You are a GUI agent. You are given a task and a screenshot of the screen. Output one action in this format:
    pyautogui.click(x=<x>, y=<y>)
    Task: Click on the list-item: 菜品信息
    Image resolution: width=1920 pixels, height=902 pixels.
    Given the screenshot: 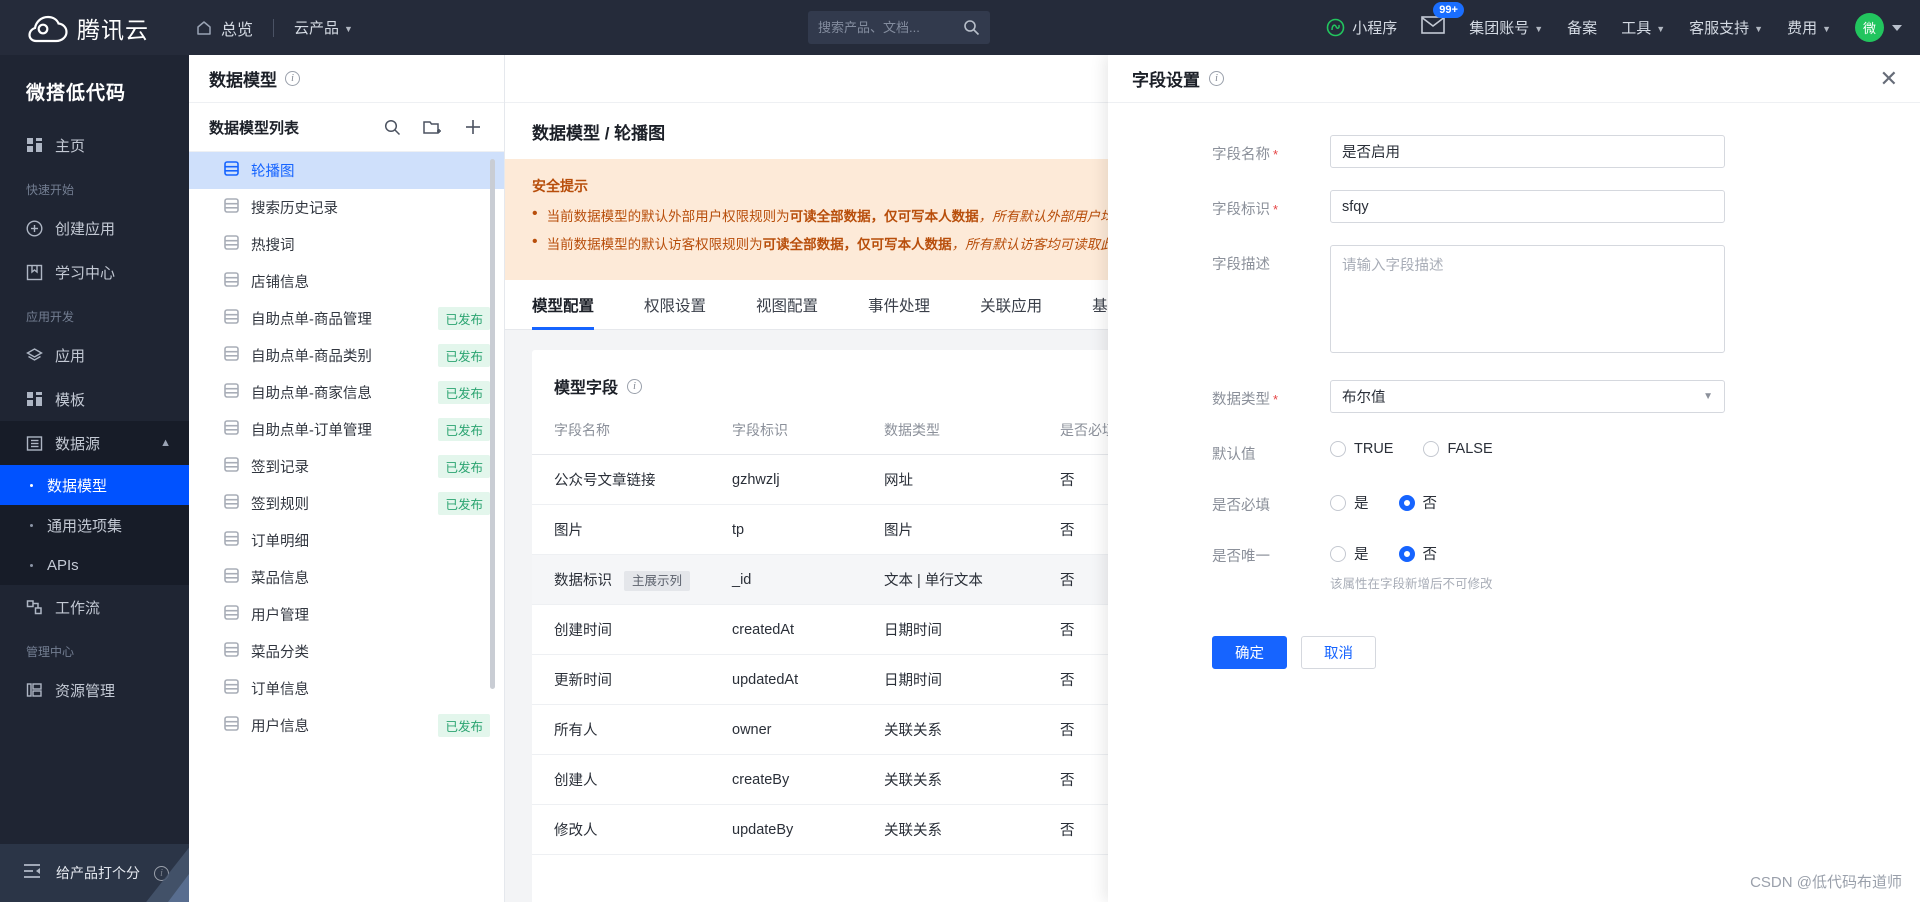 What is the action you would take?
    pyautogui.click(x=346, y=577)
    